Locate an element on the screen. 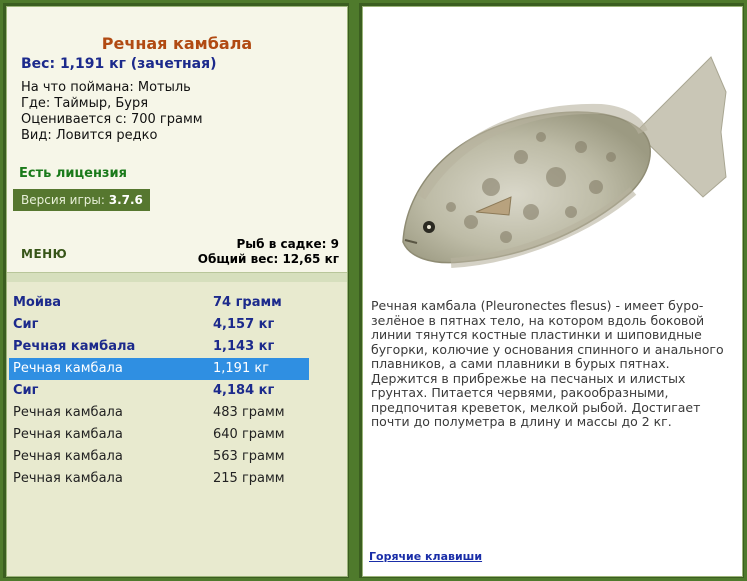  fish-name: Мойва is located at coordinates (37, 302).